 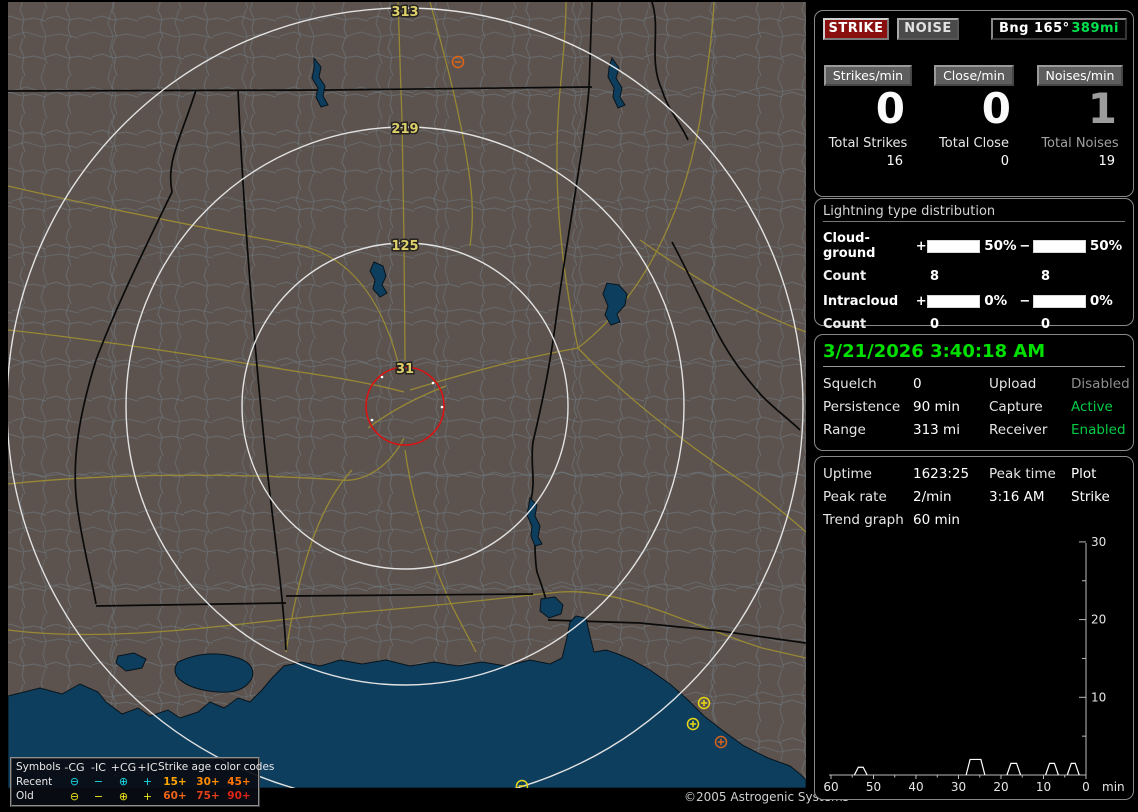 What do you see at coordinates (856, 29) in the screenshot?
I see `strike-toggle-button: STRIKE` at bounding box center [856, 29].